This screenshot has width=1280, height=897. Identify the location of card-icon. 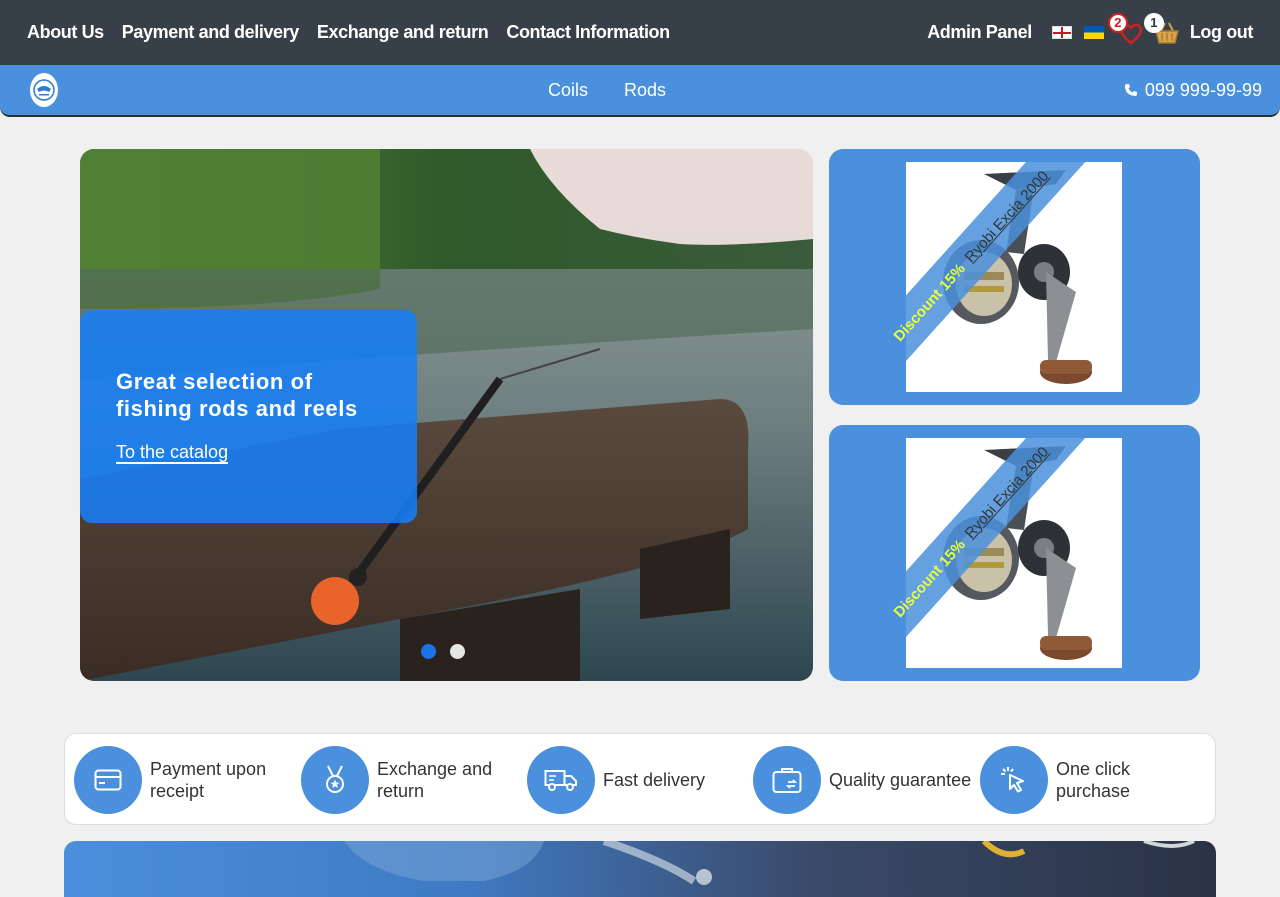
(108, 780).